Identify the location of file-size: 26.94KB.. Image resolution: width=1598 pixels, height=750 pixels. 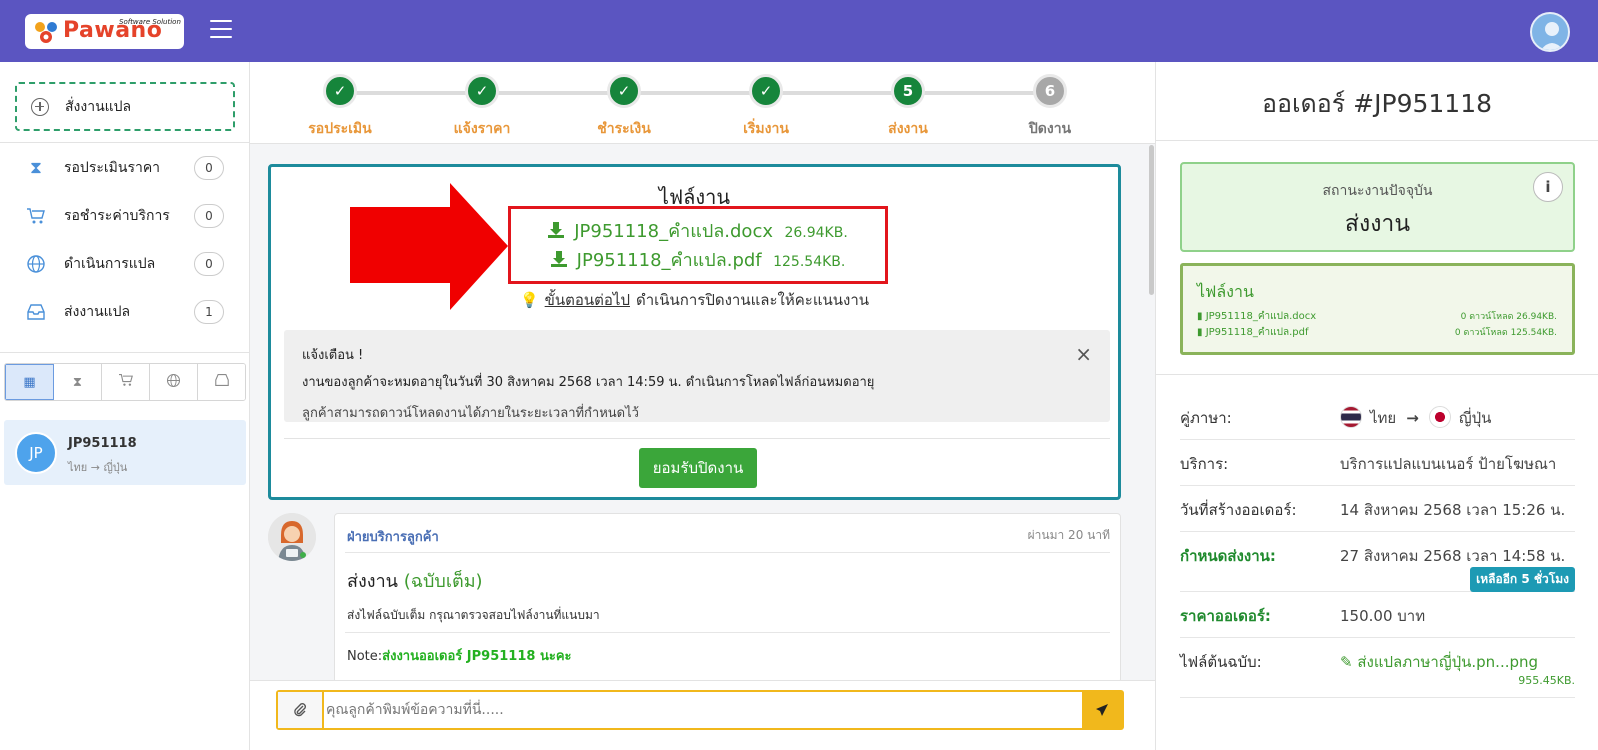
(816, 233).